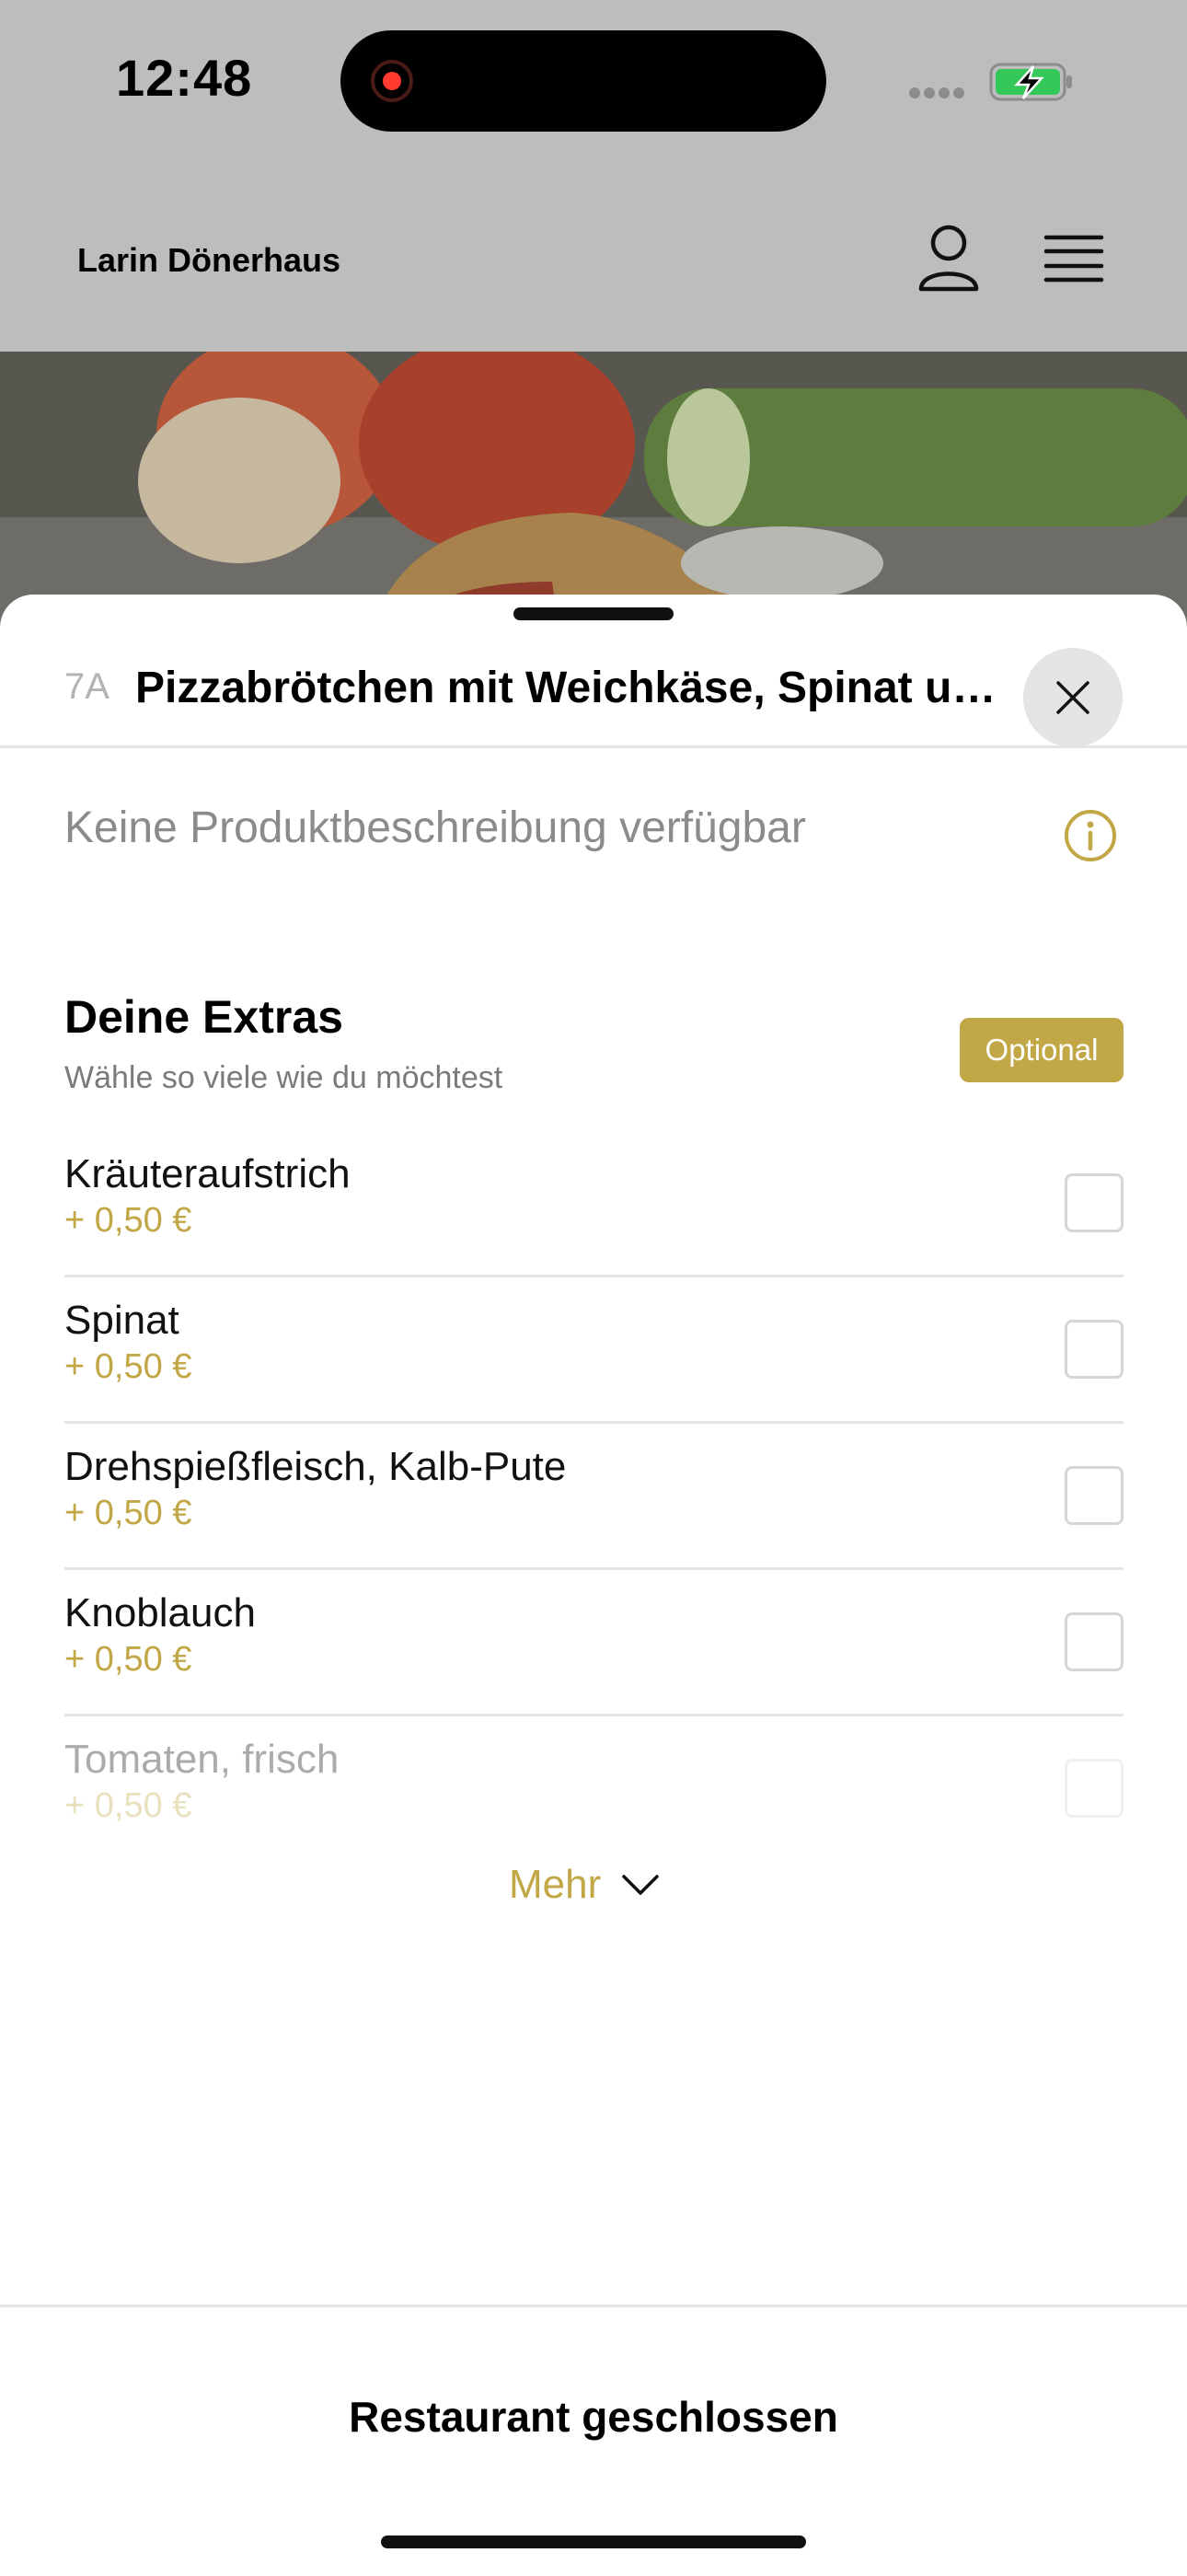 Image resolution: width=1187 pixels, height=2576 pixels. I want to click on dynamic-island, so click(583, 81).